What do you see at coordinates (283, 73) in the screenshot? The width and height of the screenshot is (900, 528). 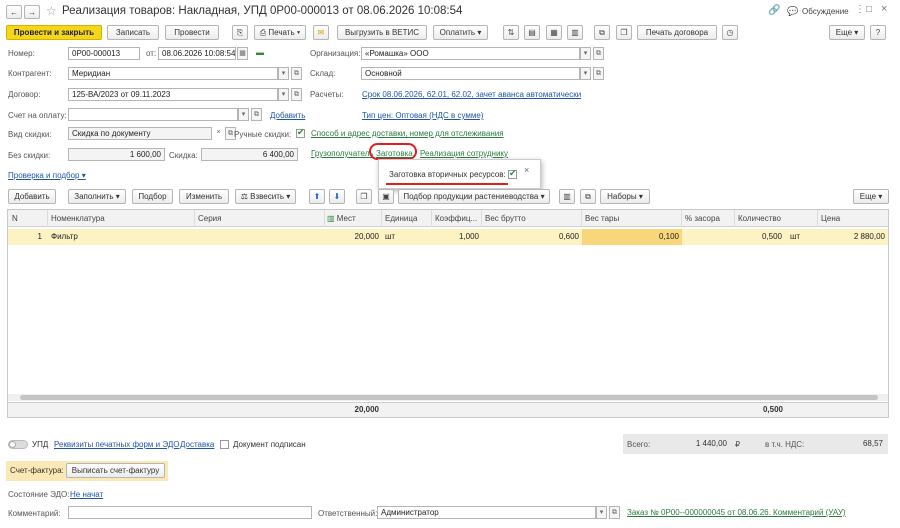 I see `counterparty-dropdown-icon: ▾` at bounding box center [283, 73].